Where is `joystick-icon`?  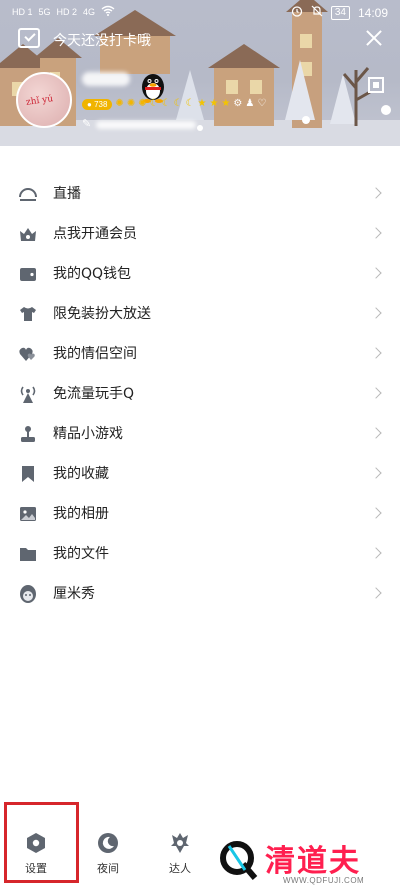
joystick-icon is located at coordinates (28, 434).